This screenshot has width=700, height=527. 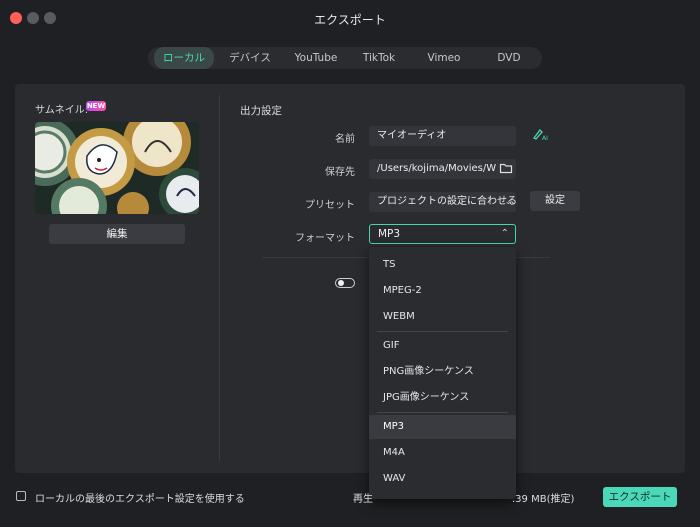 What do you see at coordinates (341, 283) in the screenshot?
I see `toggle-knob` at bounding box center [341, 283].